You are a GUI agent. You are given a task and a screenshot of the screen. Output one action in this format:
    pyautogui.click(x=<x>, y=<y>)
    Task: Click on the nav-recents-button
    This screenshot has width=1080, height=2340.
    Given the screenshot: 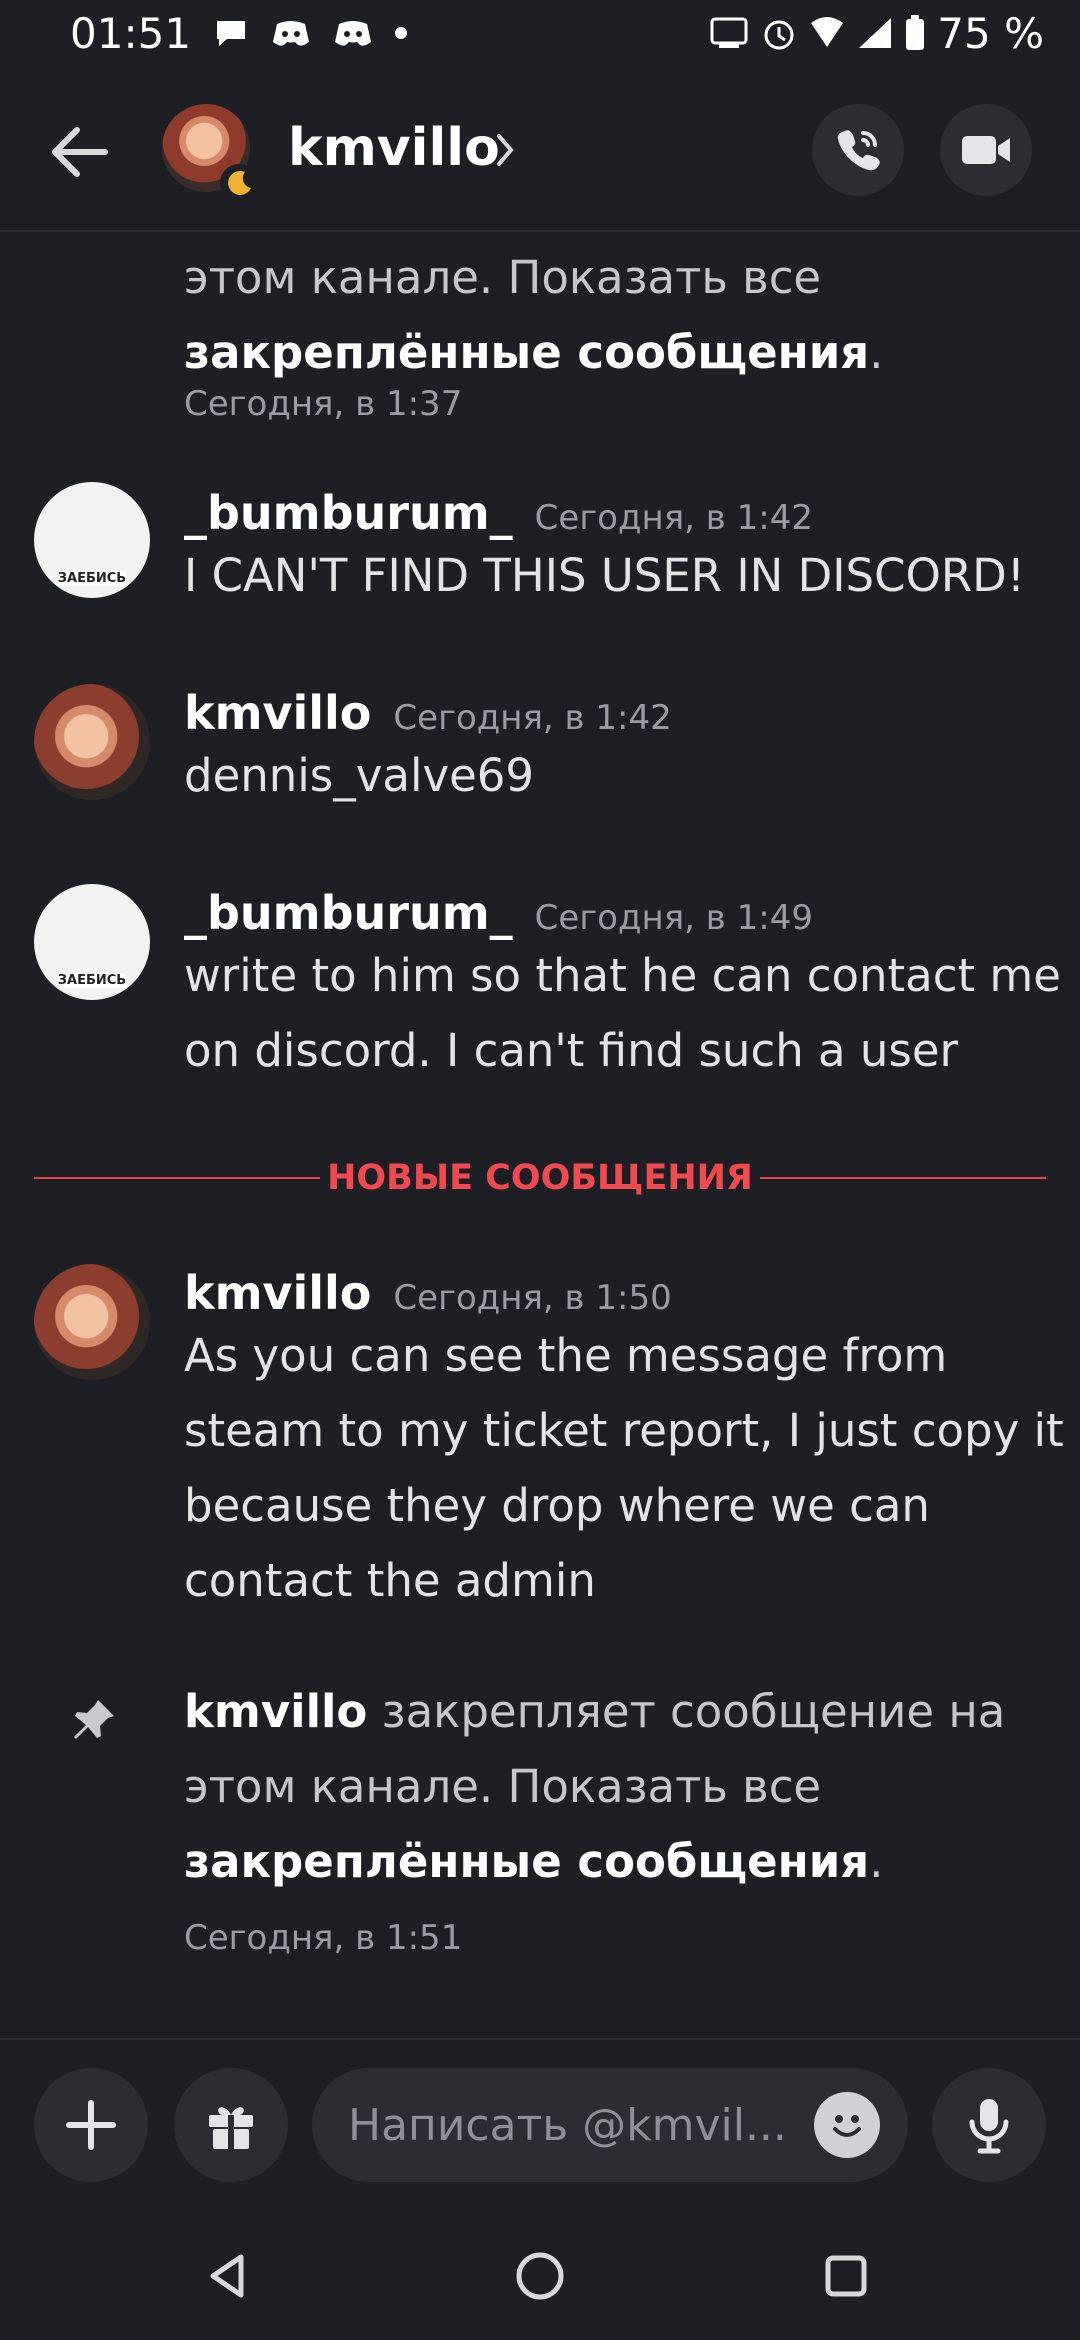 What is the action you would take?
    pyautogui.click(x=846, y=2276)
    